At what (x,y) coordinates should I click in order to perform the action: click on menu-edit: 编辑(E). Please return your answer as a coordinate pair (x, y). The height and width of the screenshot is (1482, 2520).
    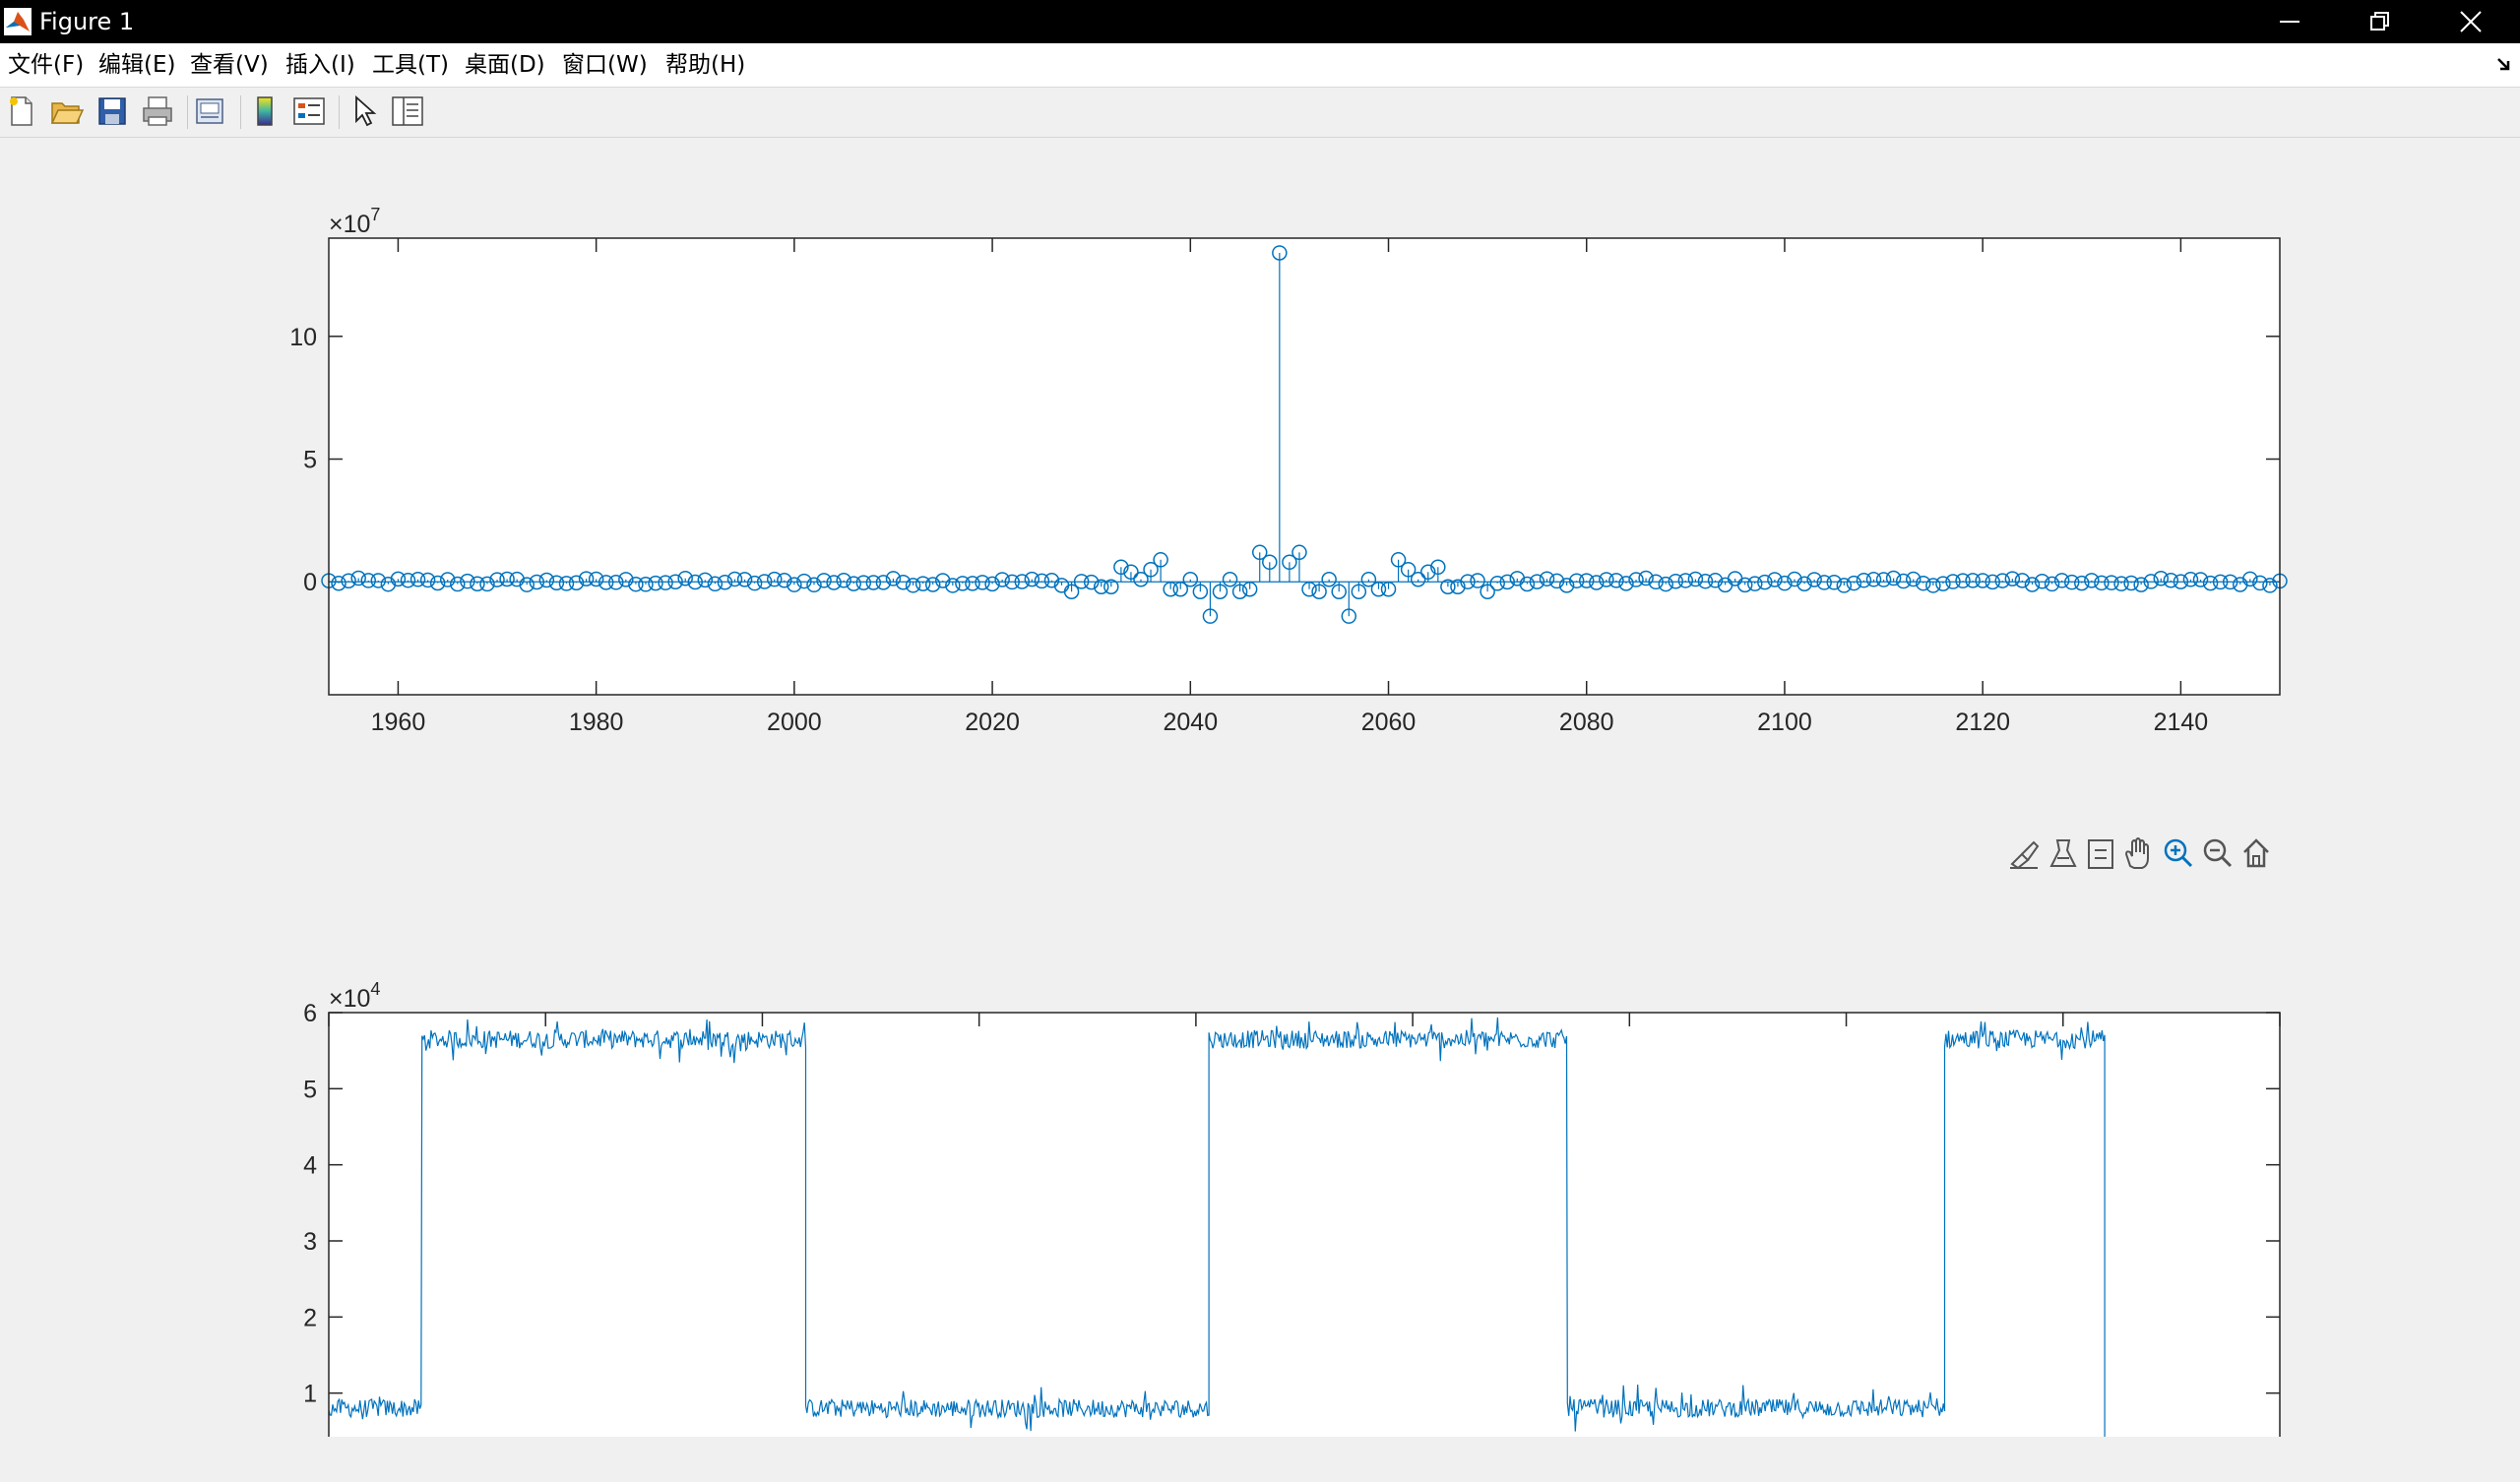
    Looking at the image, I should click on (136, 65).